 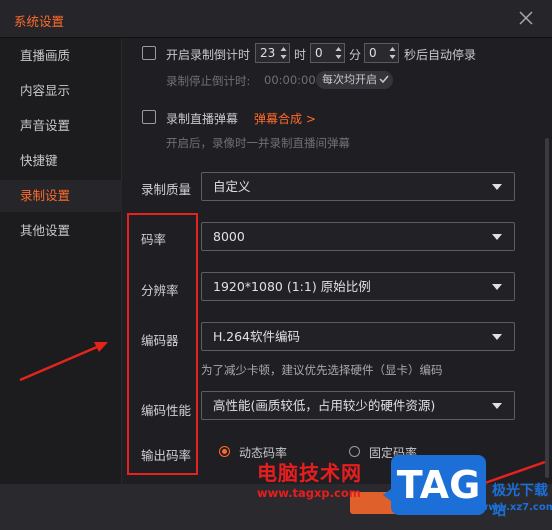 What do you see at coordinates (355, 55) in the screenshot?
I see `minute-unit: 分` at bounding box center [355, 55].